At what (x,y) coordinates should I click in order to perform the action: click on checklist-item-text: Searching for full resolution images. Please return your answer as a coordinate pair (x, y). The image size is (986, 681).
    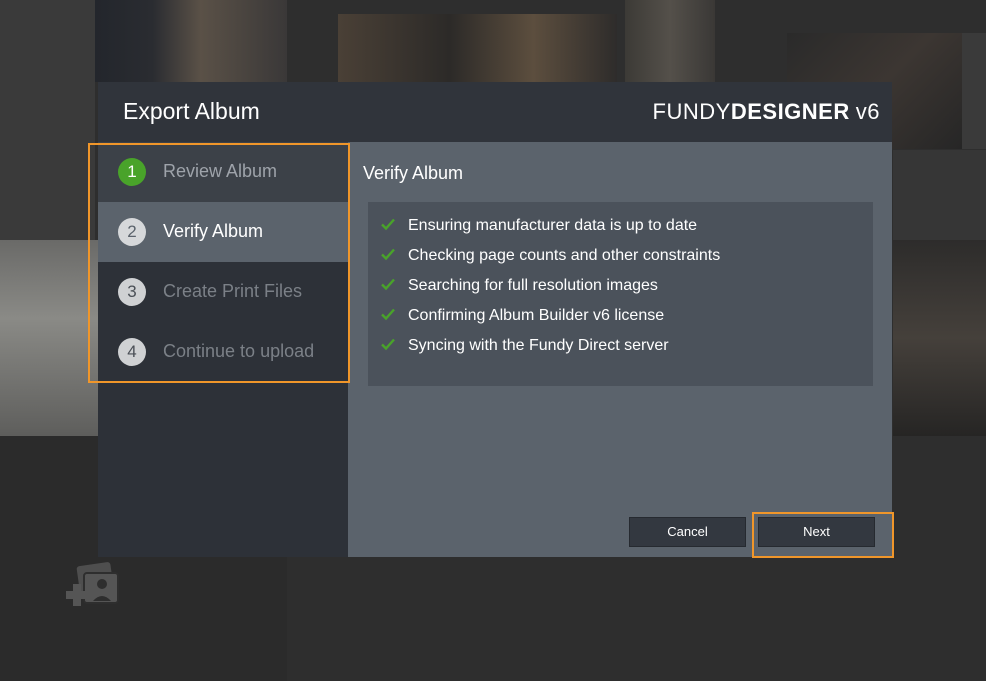
    Looking at the image, I should click on (533, 285).